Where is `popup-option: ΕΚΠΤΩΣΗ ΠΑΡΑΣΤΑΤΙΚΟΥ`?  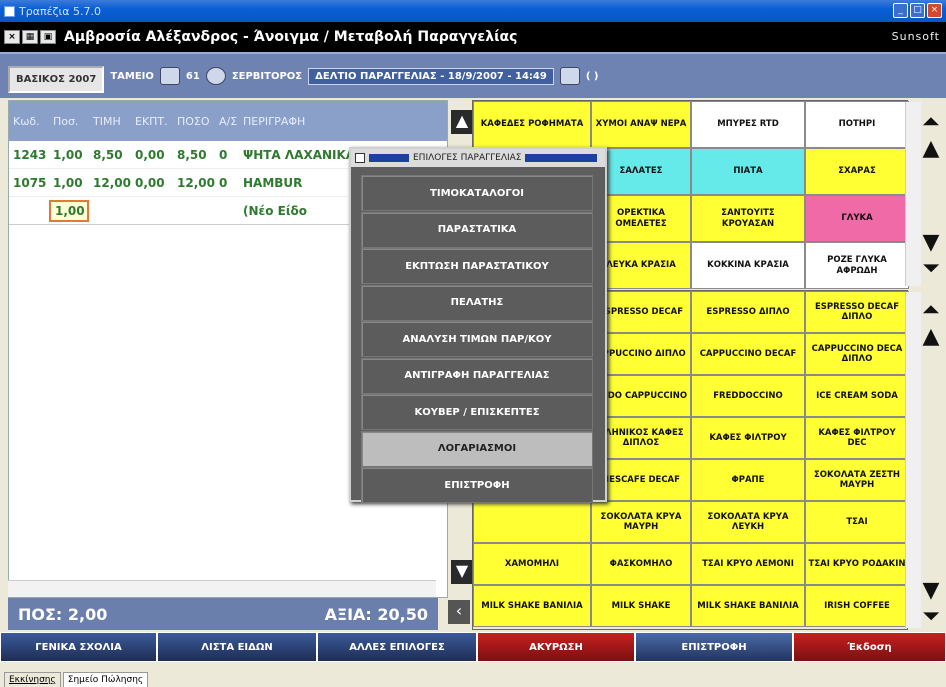 popup-option: ΕΚΠΤΩΣΗ ΠΑΡΑΣΤΑΤΙΚΟΥ is located at coordinates (477, 266).